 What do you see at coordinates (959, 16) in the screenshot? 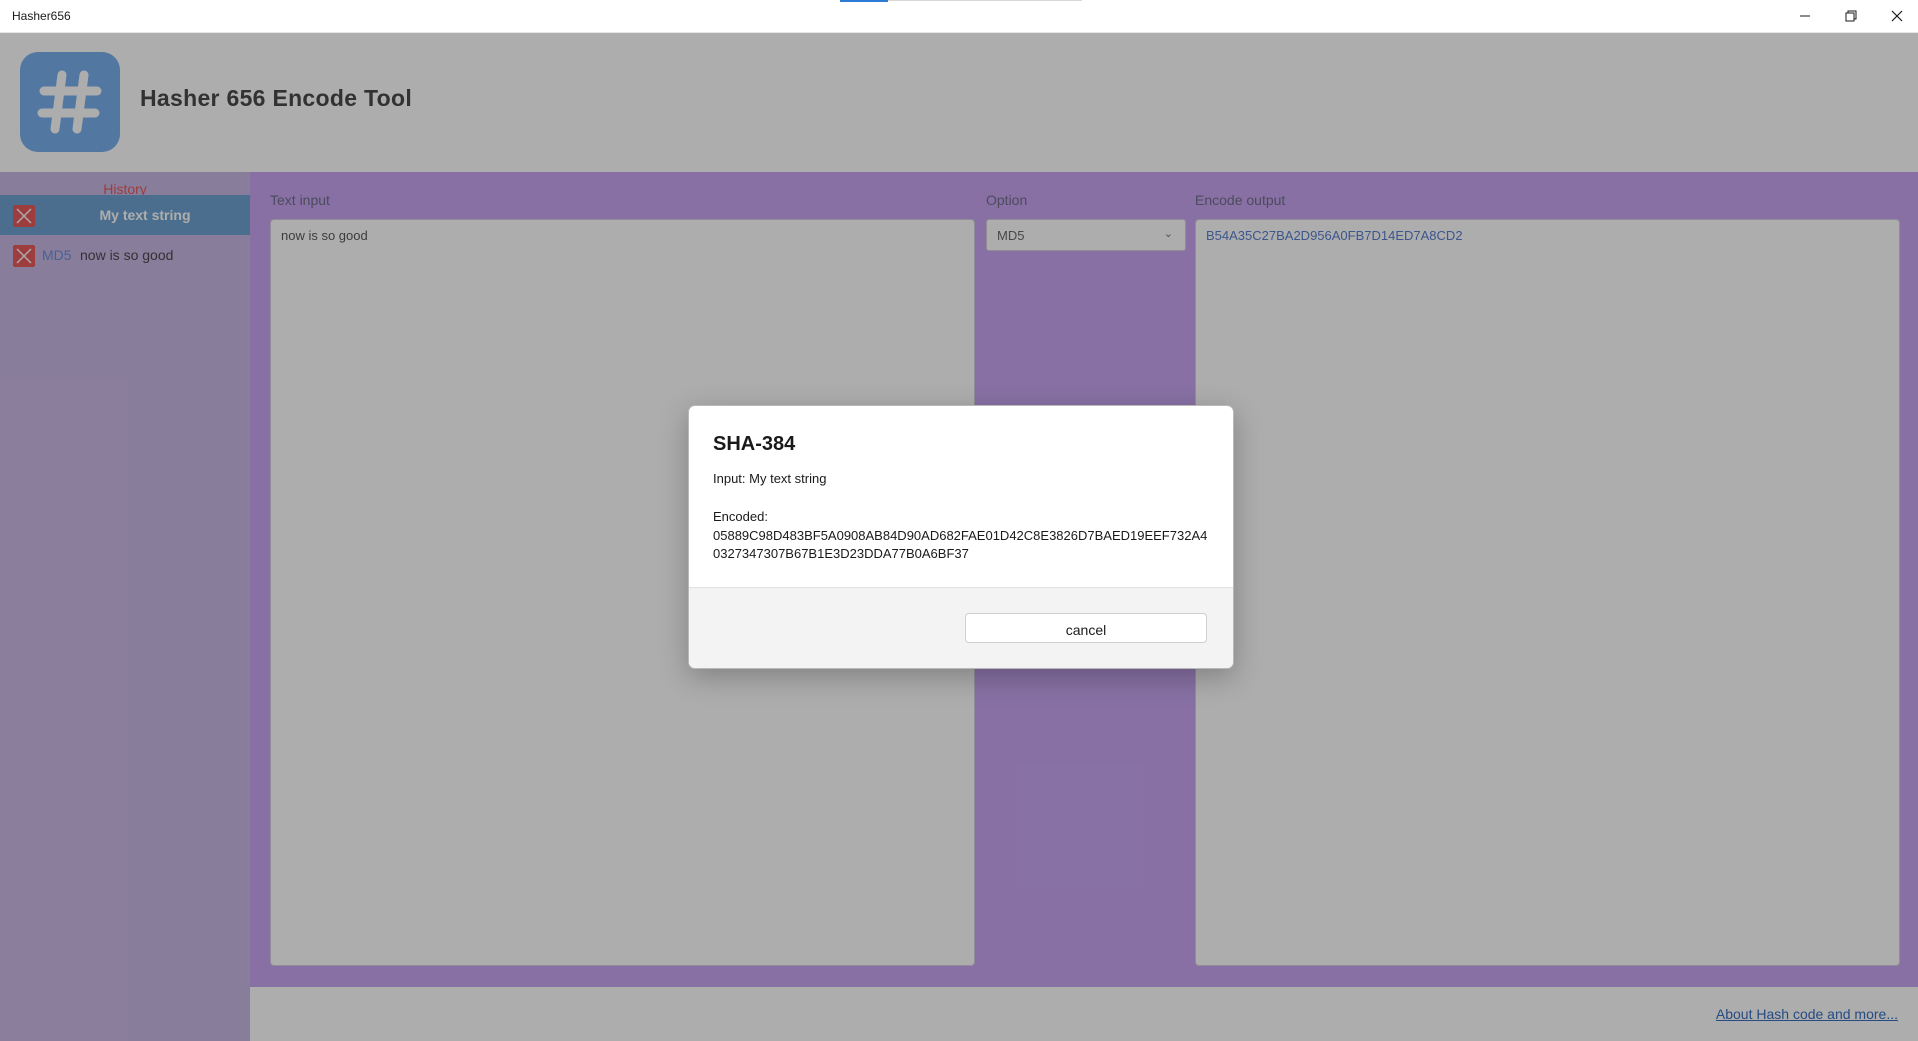
I see `title-bar: Hasher656` at bounding box center [959, 16].